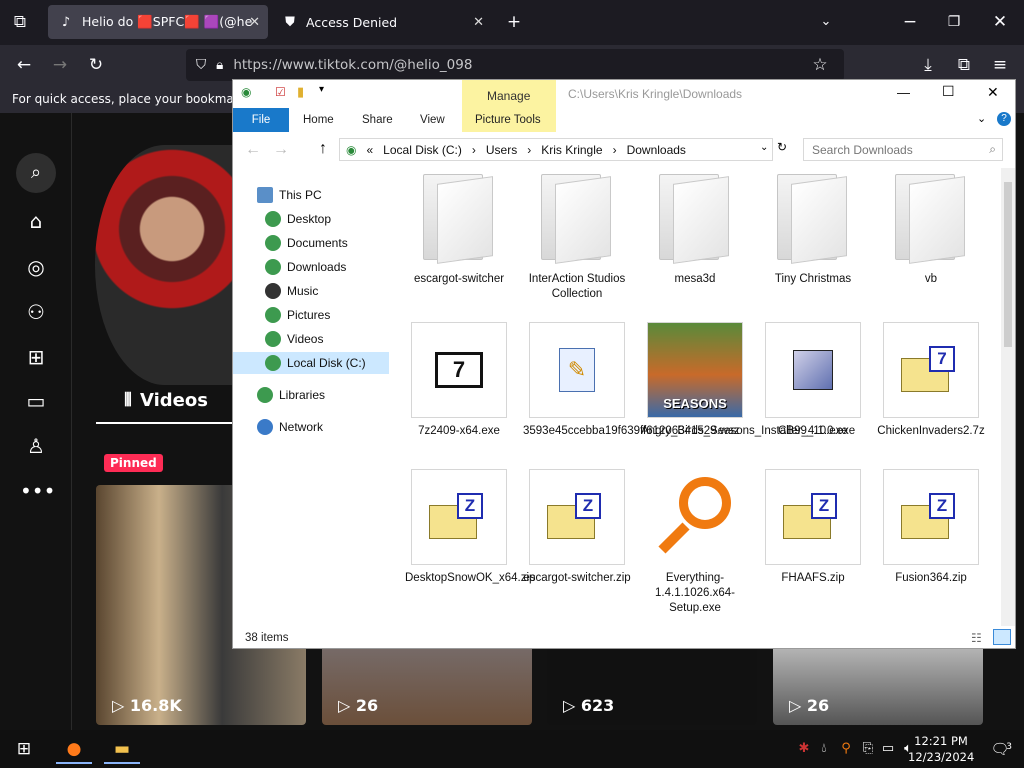 This screenshot has width=1024, height=768. What do you see at coordinates (931, 527) in the screenshot?
I see `file-item: Z Fusion364.zip` at bounding box center [931, 527].